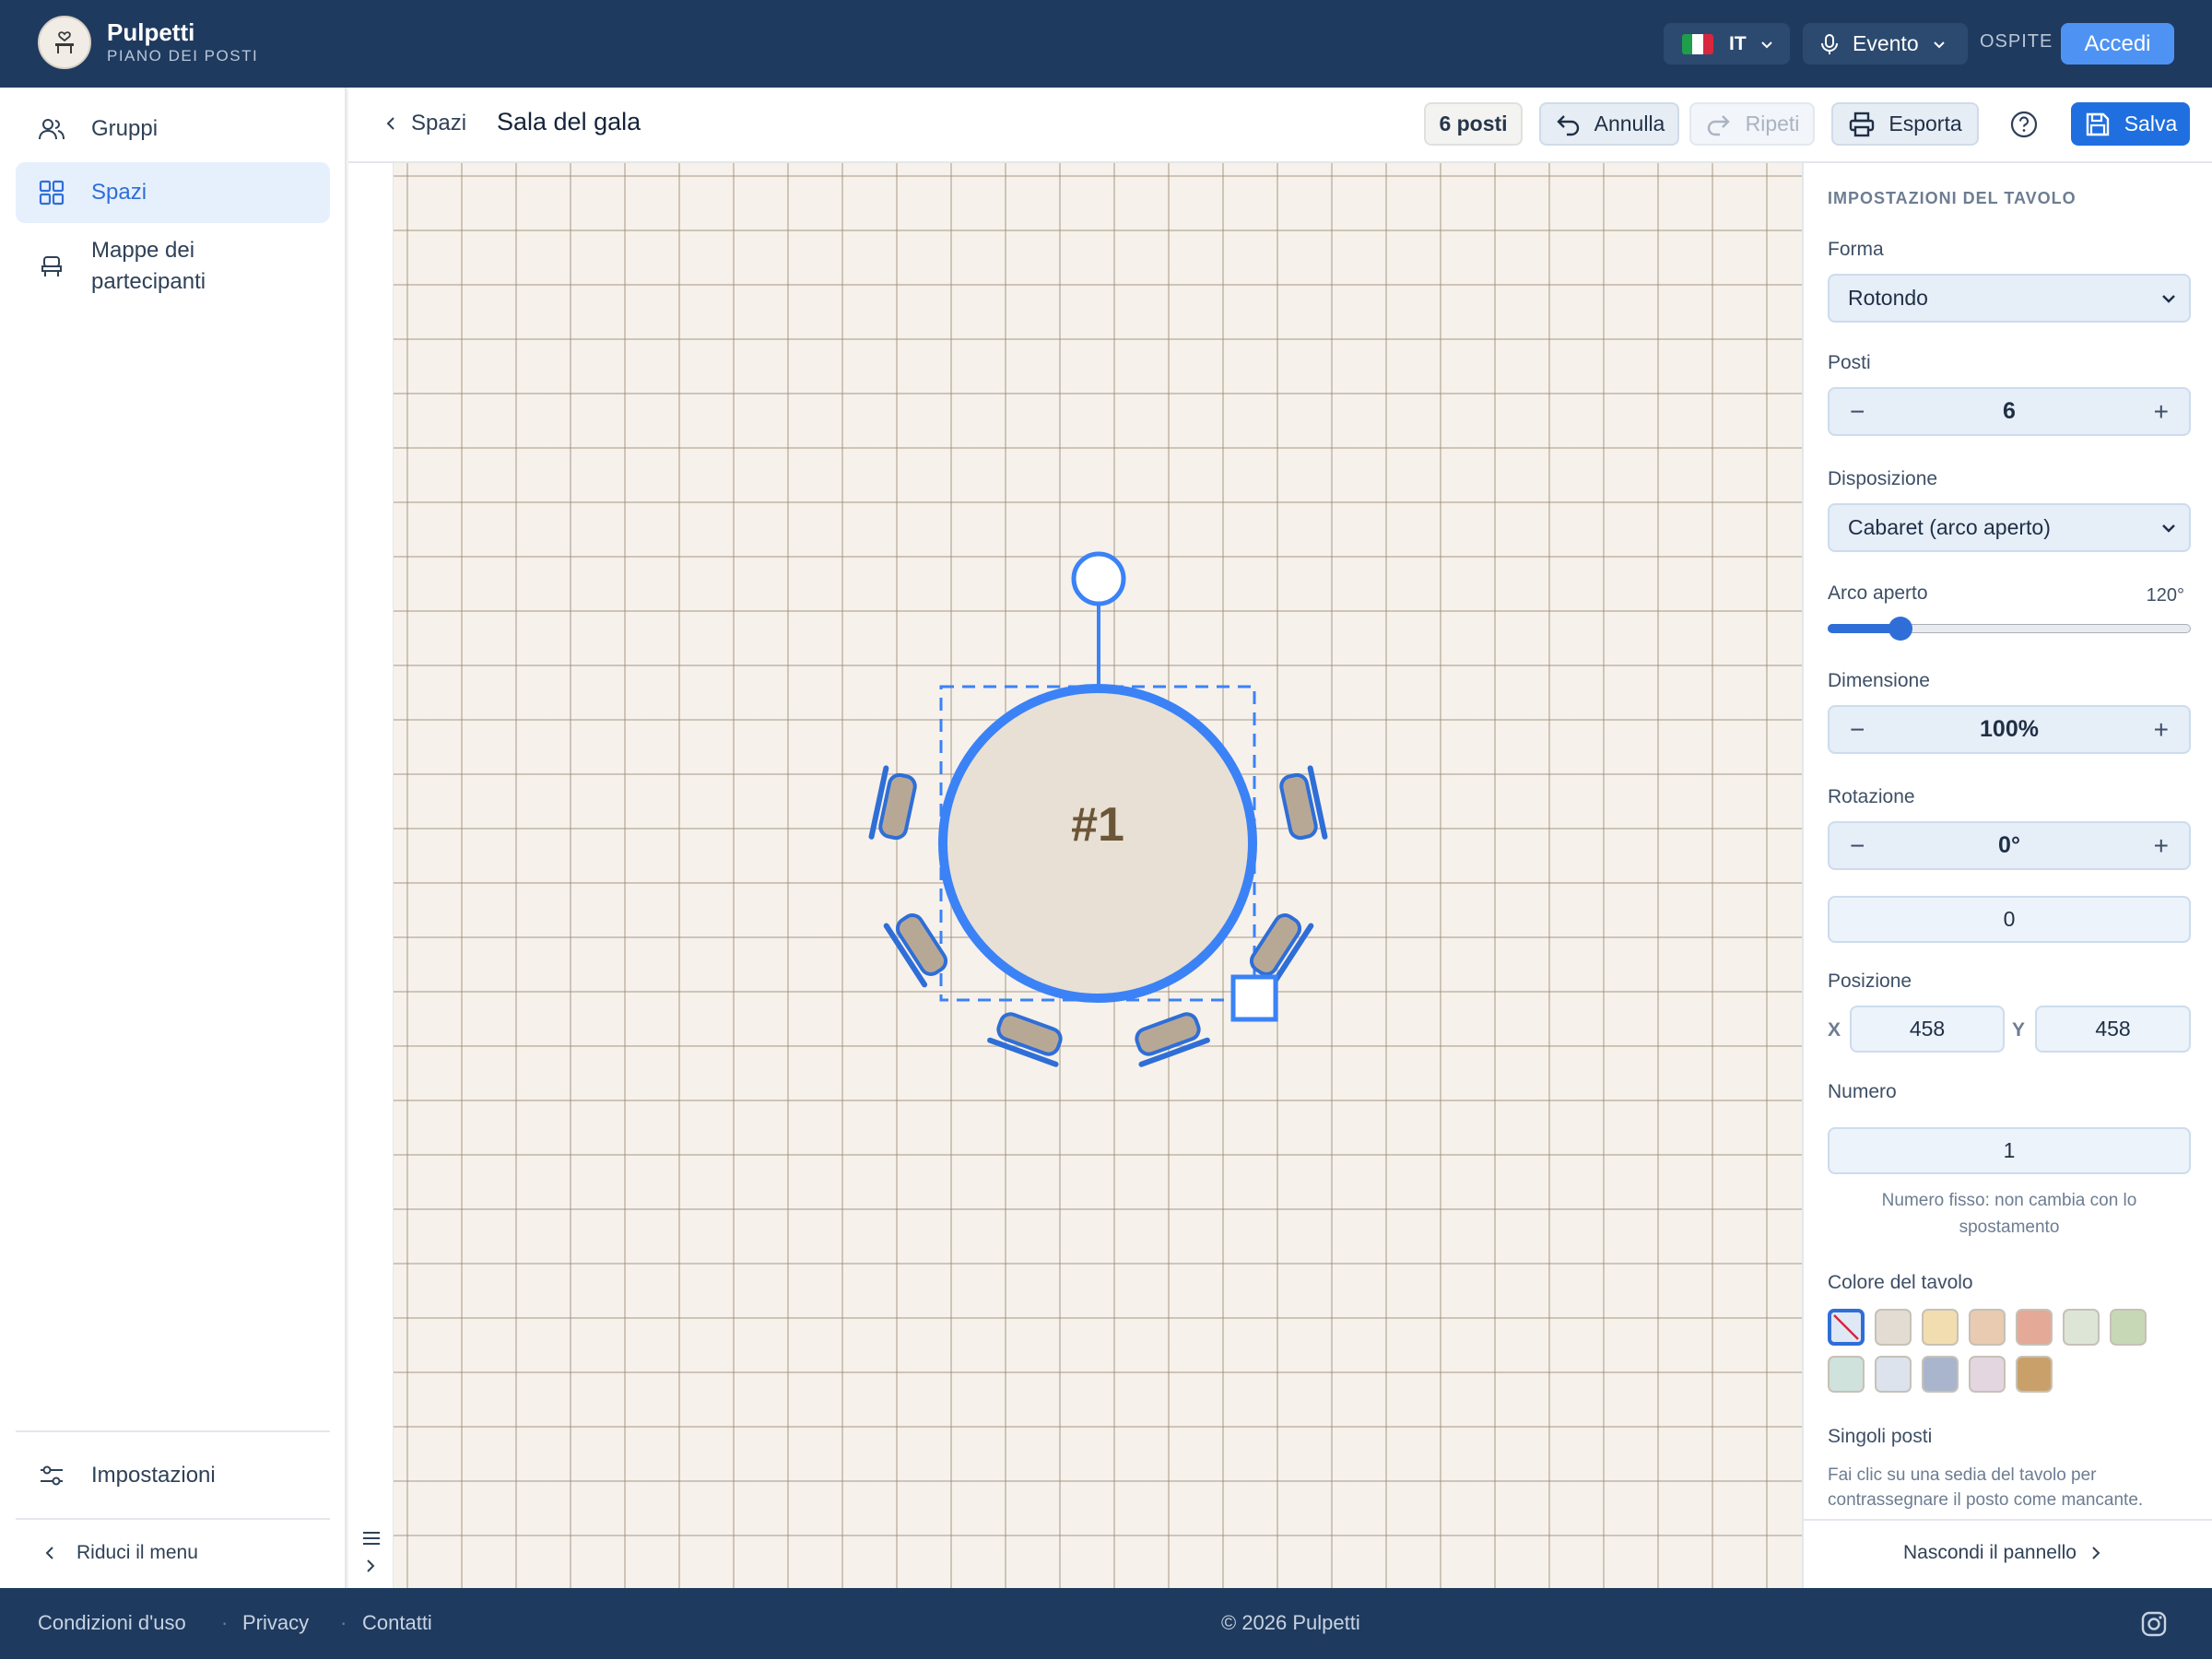 The height and width of the screenshot is (1659, 2212). What do you see at coordinates (2009, 1150) in the screenshot?
I see `number-input: 1` at bounding box center [2009, 1150].